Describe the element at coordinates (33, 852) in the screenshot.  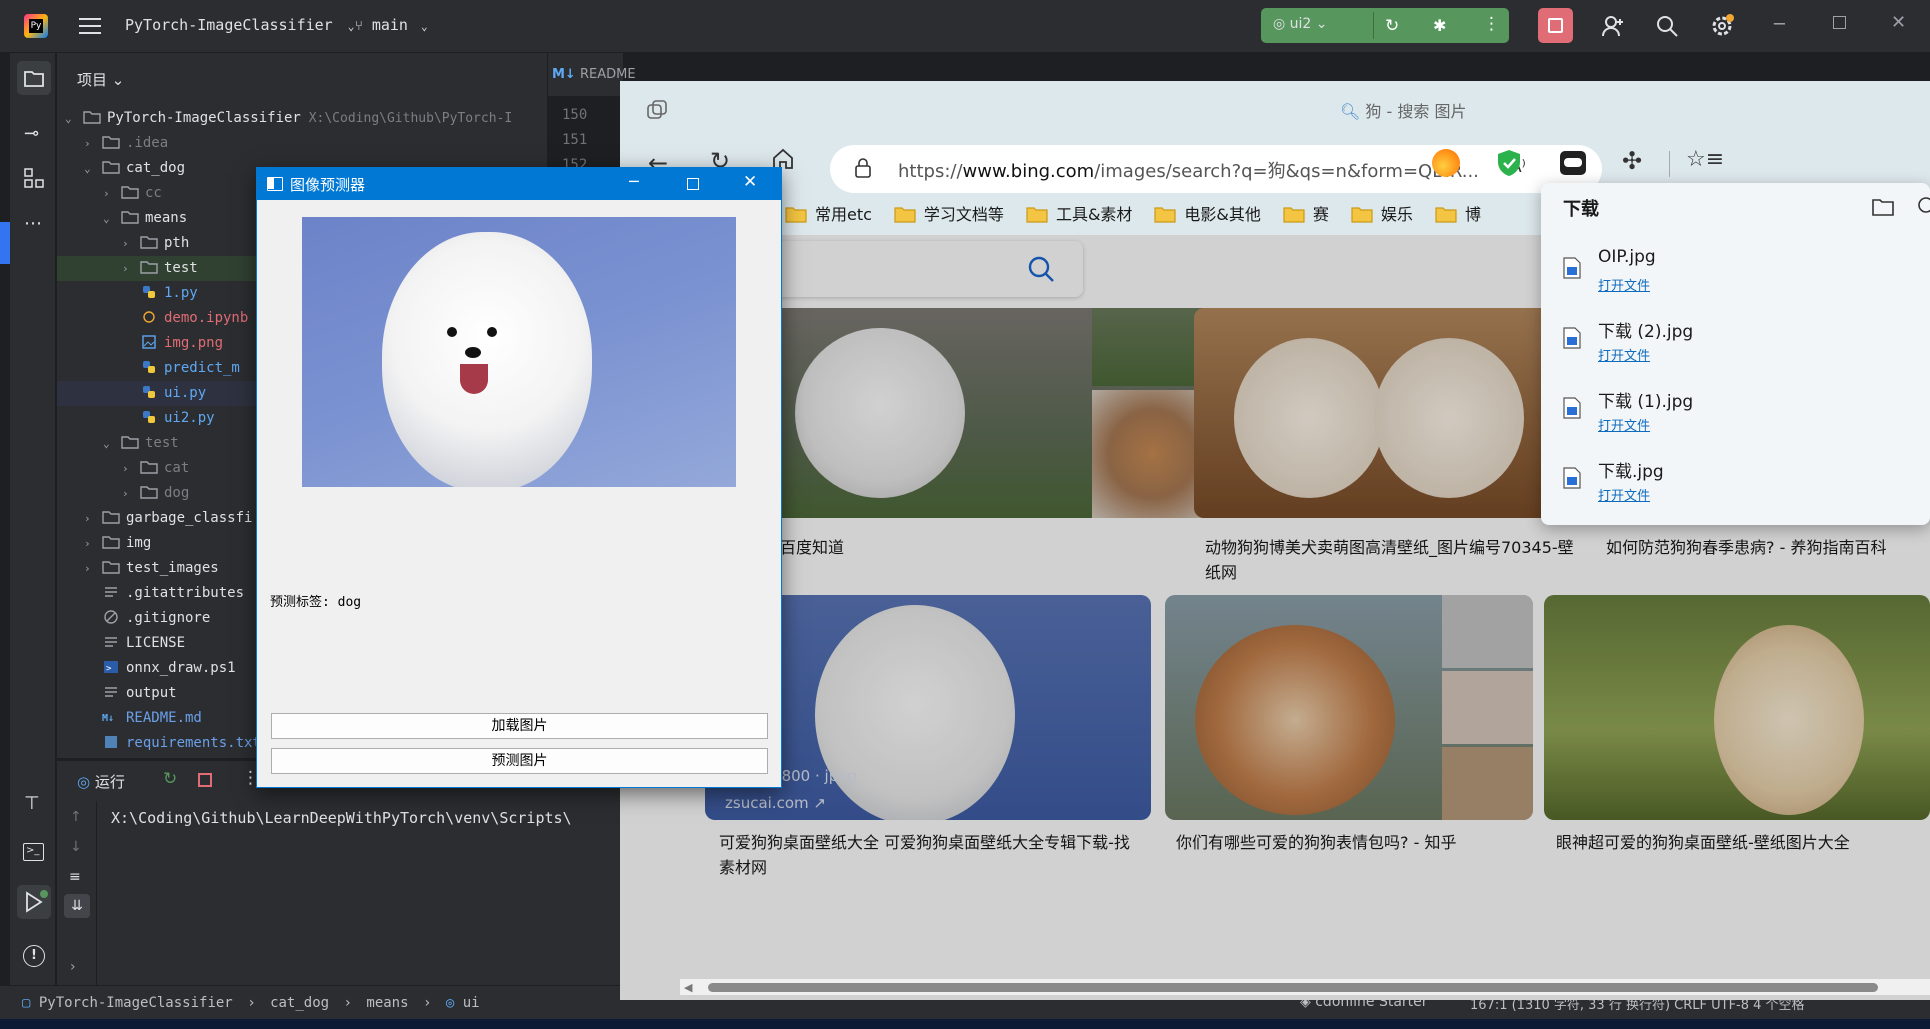
I see `terminal-icon: >_` at that location.